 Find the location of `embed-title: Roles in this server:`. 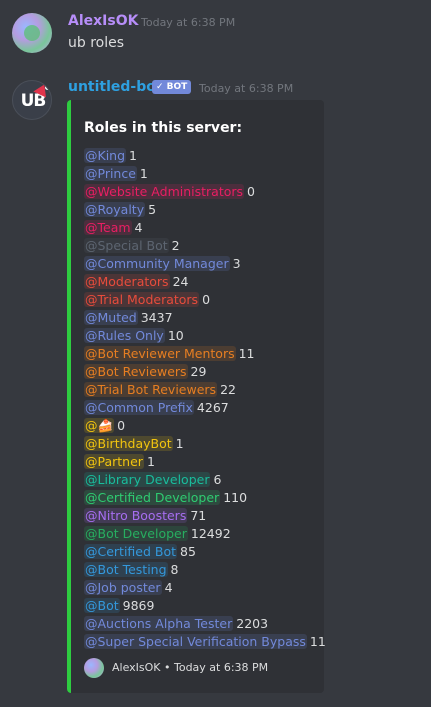

embed-title: Roles in this server: is located at coordinates (163, 128).